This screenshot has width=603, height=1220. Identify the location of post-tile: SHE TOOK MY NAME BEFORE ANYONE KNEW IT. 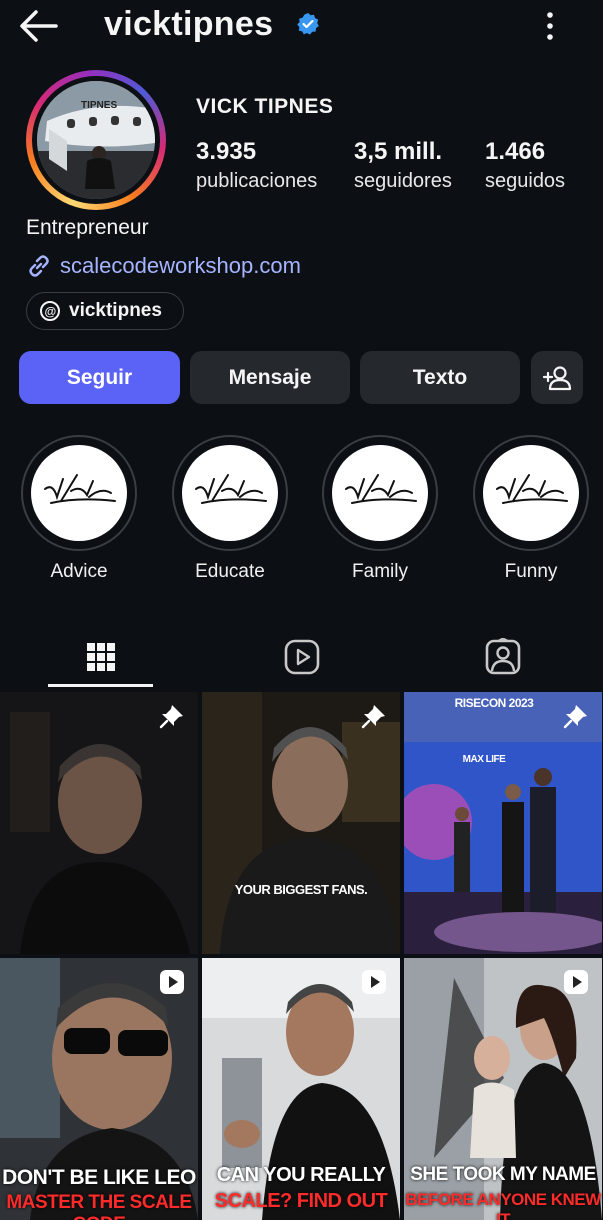
(503, 1089).